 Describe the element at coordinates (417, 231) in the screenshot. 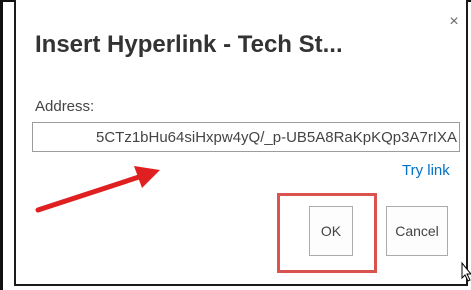

I see `cancel-button: Cancel` at that location.